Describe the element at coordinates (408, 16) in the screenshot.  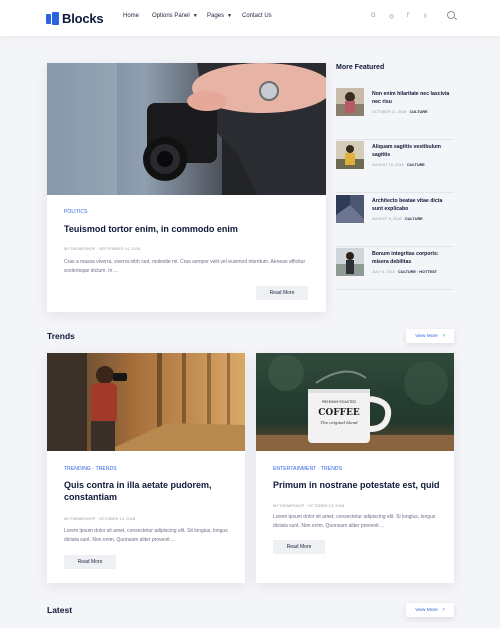
I see `facebook-icon: f` at that location.